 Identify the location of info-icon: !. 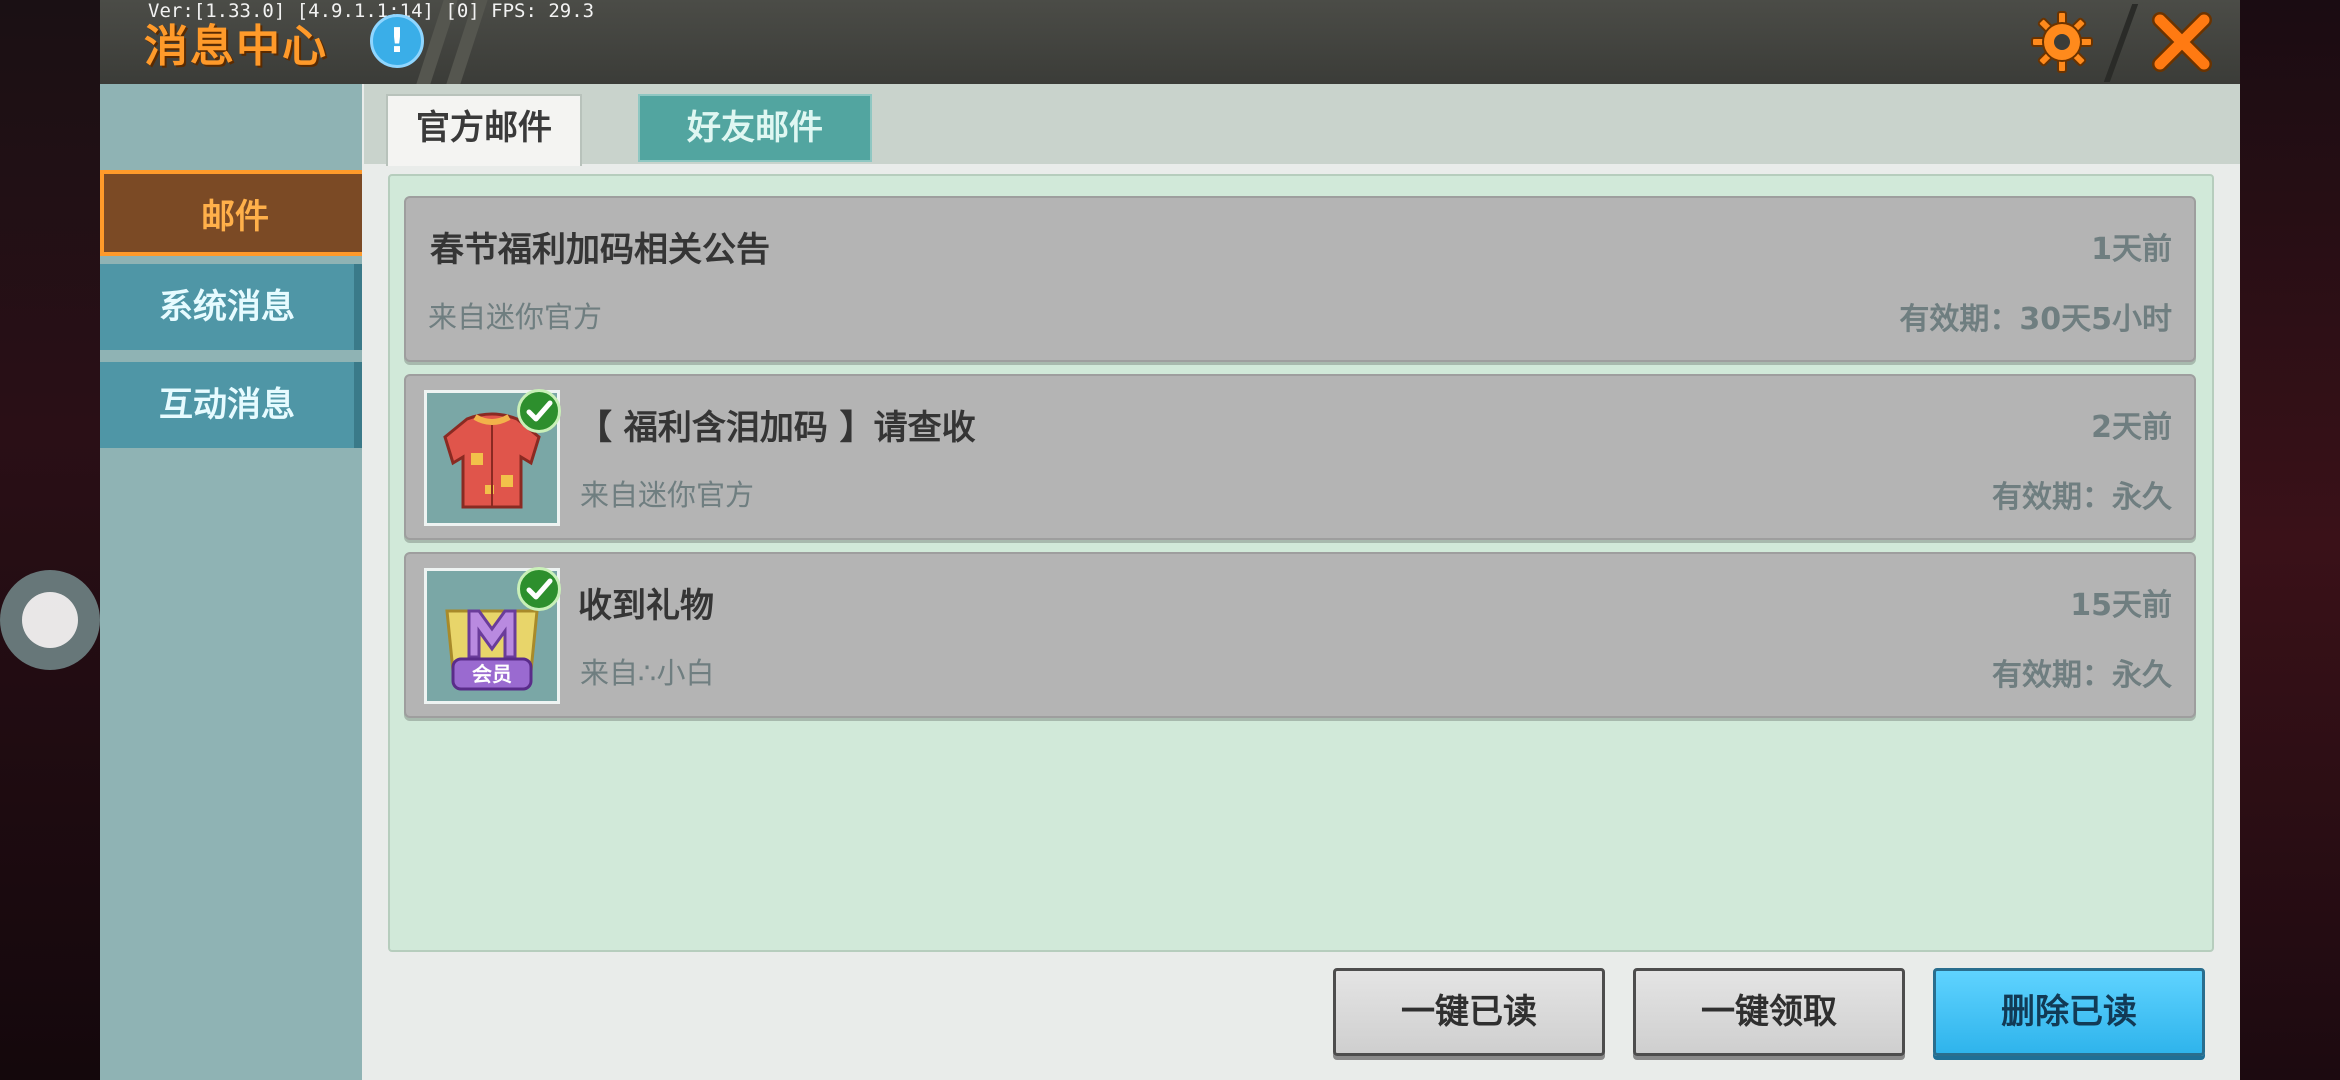
(397, 41).